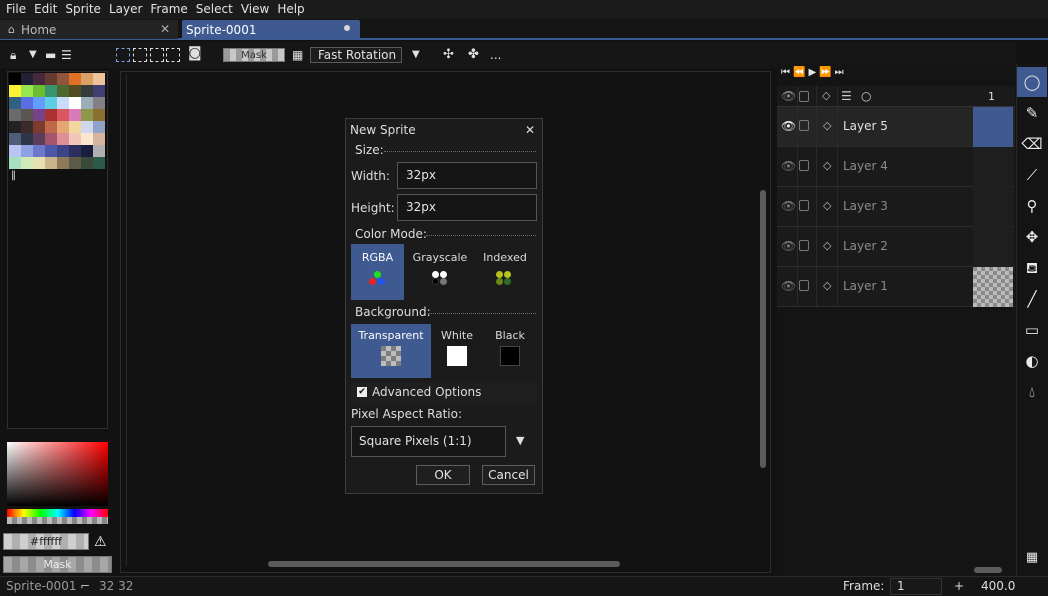 The image size is (1048, 596). I want to click on hex-color-field: #ffffff, so click(46, 541).